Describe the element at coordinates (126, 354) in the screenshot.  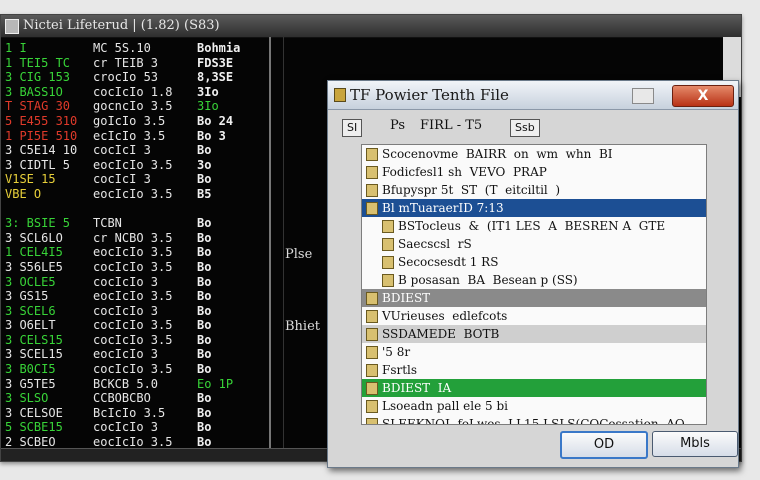
I see `terminal-line: eocIcIo 3` at that location.